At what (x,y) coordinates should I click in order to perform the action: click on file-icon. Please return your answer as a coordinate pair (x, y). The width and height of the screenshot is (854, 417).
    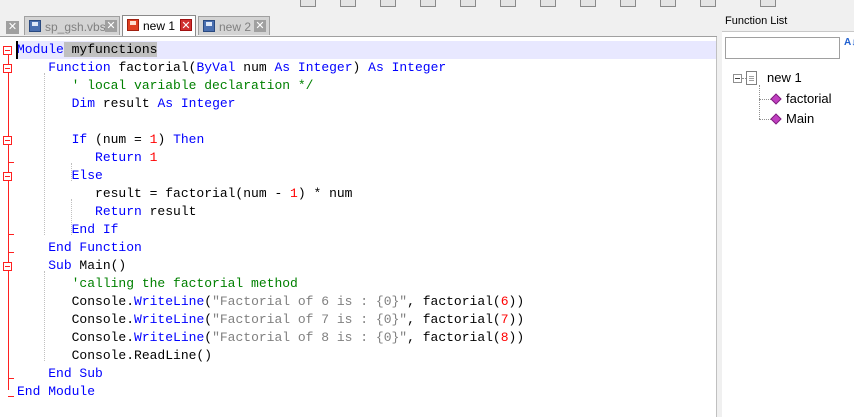
    Looking at the image, I should click on (209, 26).